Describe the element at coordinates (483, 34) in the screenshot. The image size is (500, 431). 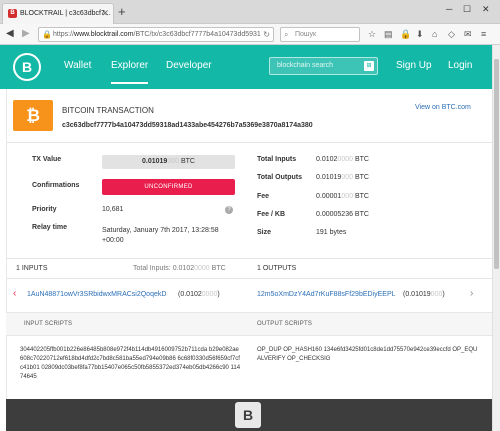
I see `menu-icon: ≡` at that location.